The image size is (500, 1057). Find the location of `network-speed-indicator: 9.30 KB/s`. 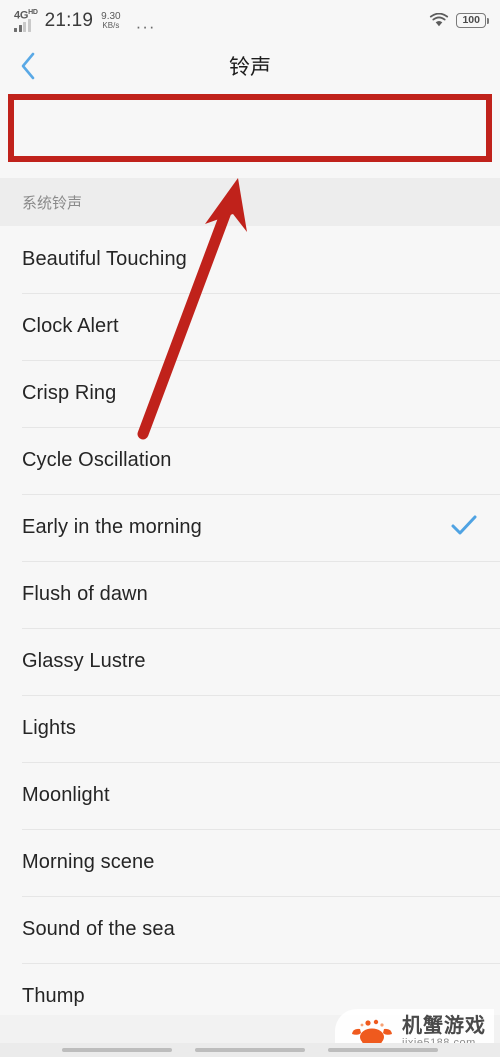

network-speed-indicator: 9.30 KB/s is located at coordinates (111, 20).